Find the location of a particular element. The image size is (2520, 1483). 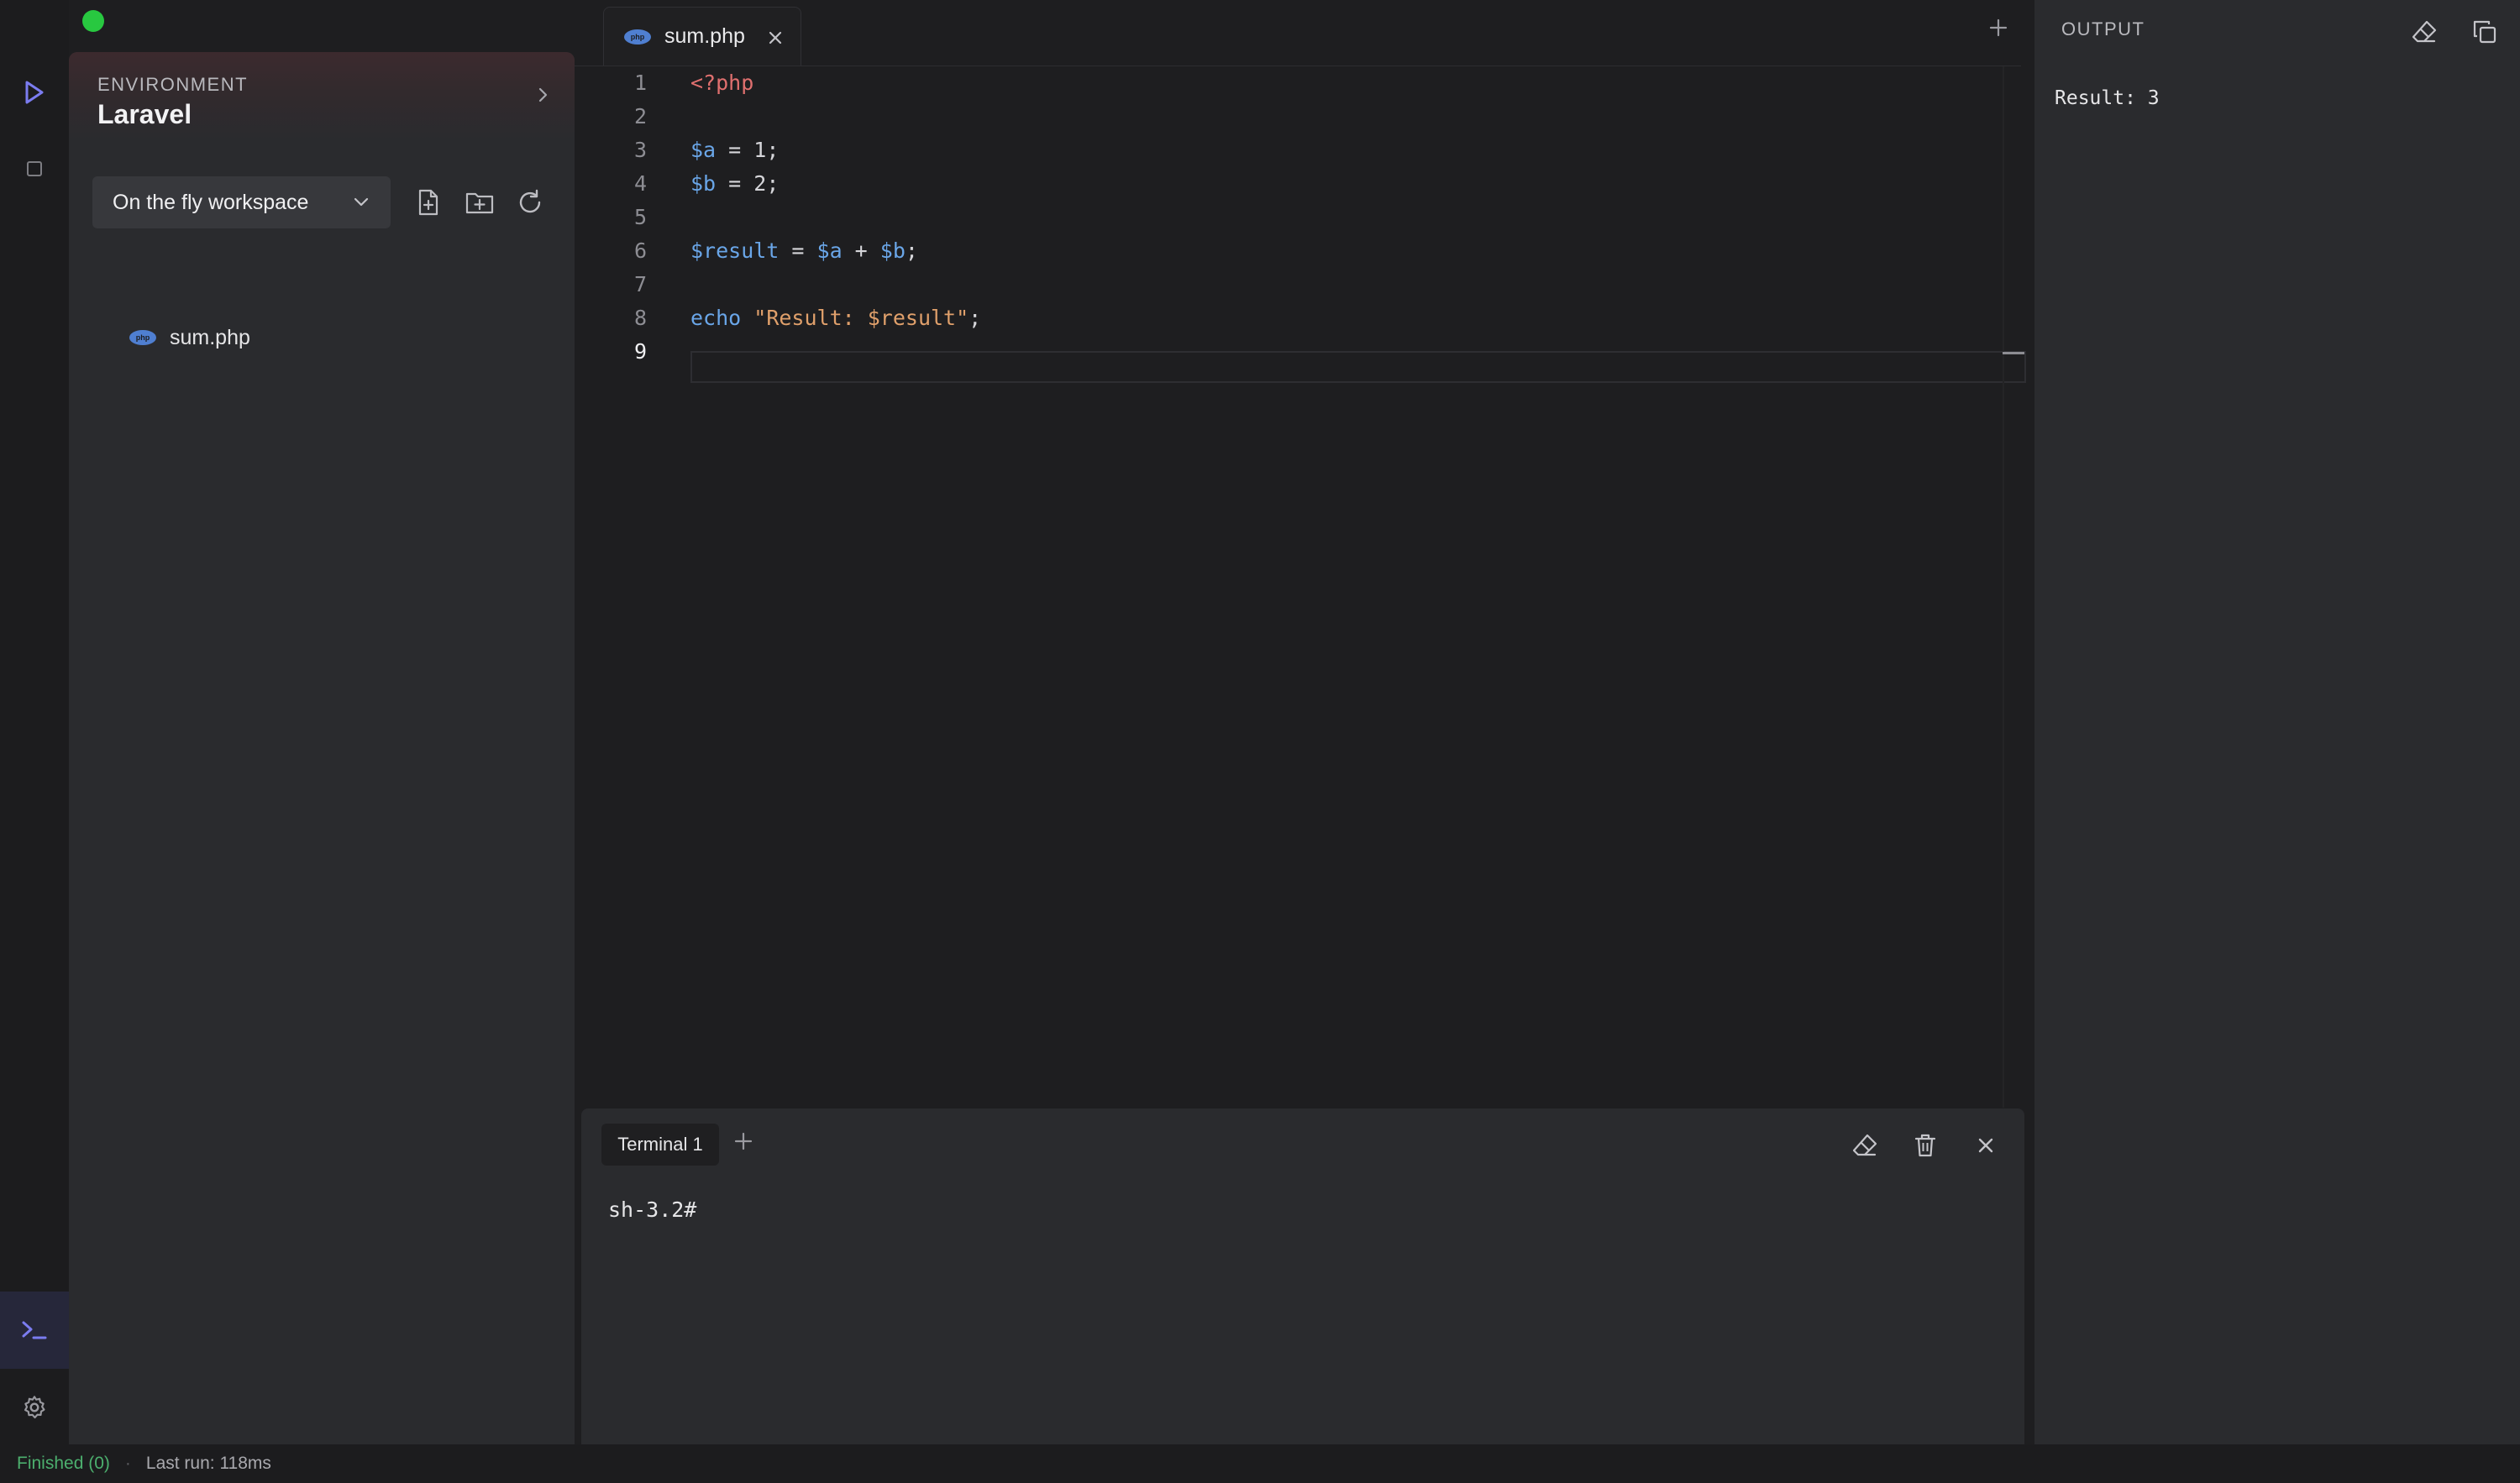

code-line: 2 is located at coordinates (1289, 117).